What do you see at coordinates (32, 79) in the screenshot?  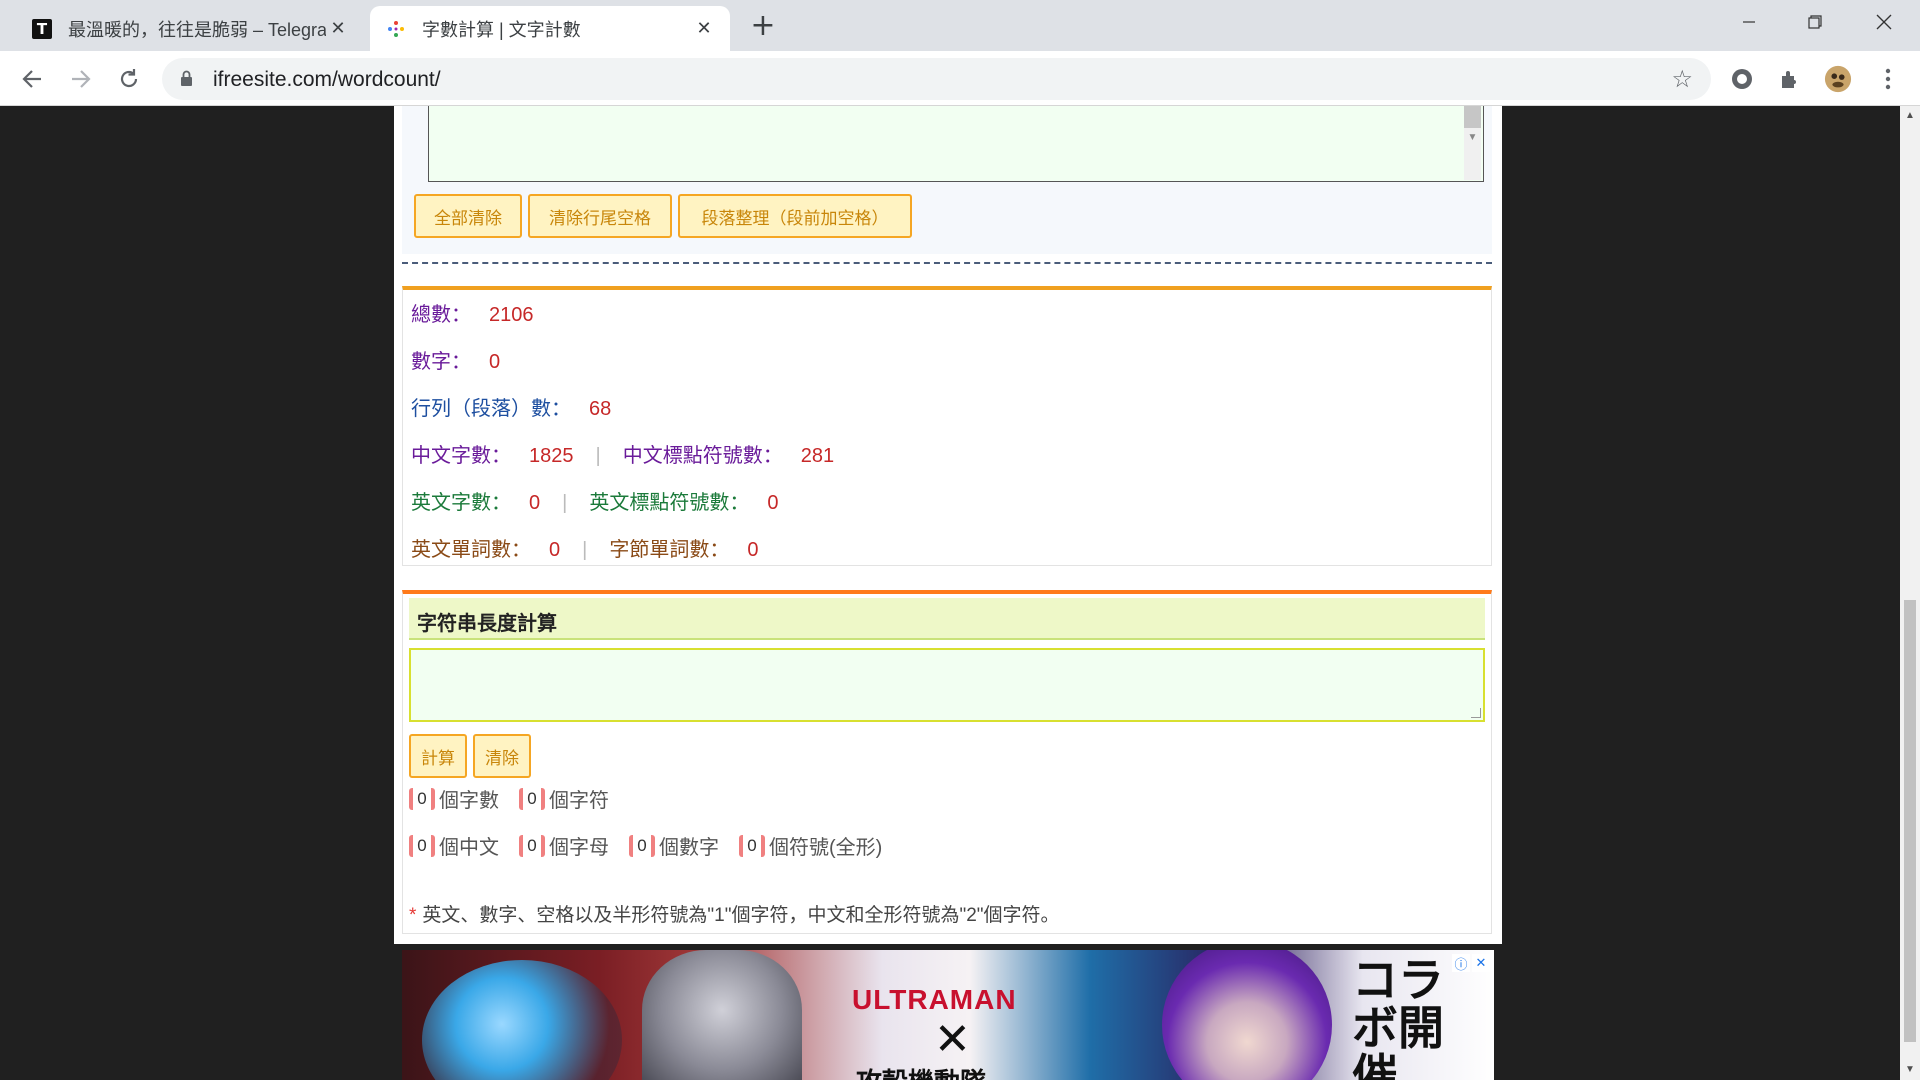 I see `back-icon` at bounding box center [32, 79].